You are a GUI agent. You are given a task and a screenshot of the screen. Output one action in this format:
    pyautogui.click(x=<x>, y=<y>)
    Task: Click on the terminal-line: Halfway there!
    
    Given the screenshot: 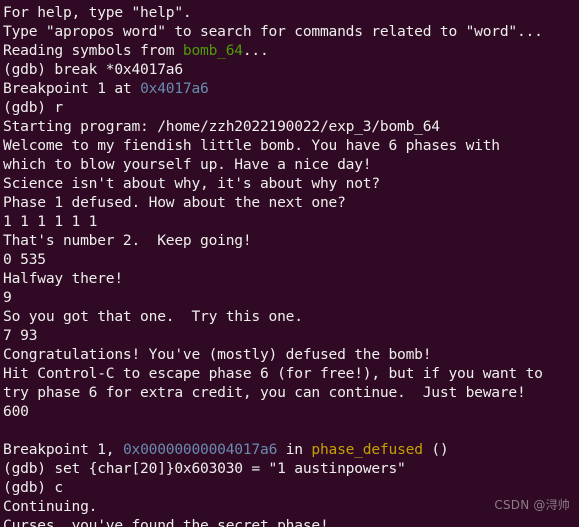 What is the action you would take?
    pyautogui.click(x=291, y=278)
    